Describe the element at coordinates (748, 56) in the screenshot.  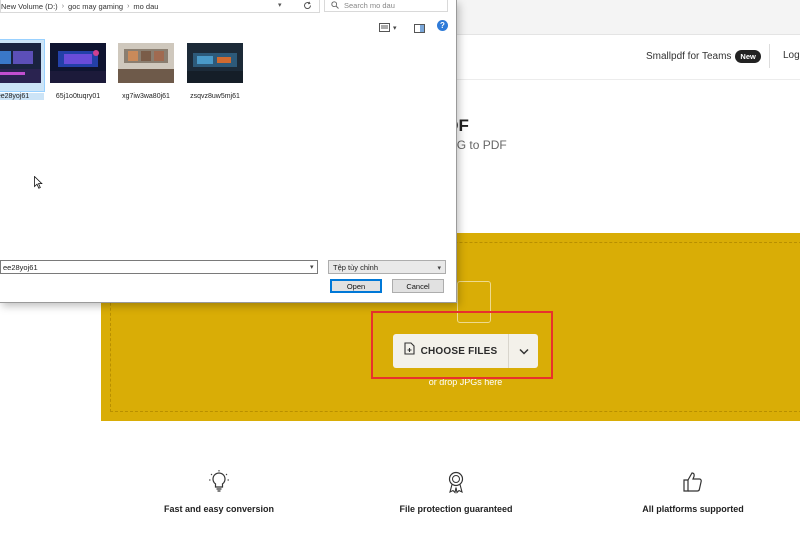
I see `new-badge: New` at that location.